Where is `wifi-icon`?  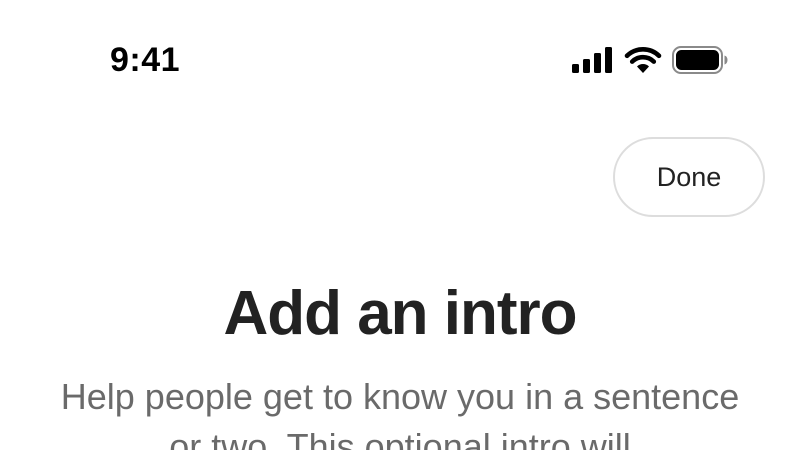 wifi-icon is located at coordinates (643, 60).